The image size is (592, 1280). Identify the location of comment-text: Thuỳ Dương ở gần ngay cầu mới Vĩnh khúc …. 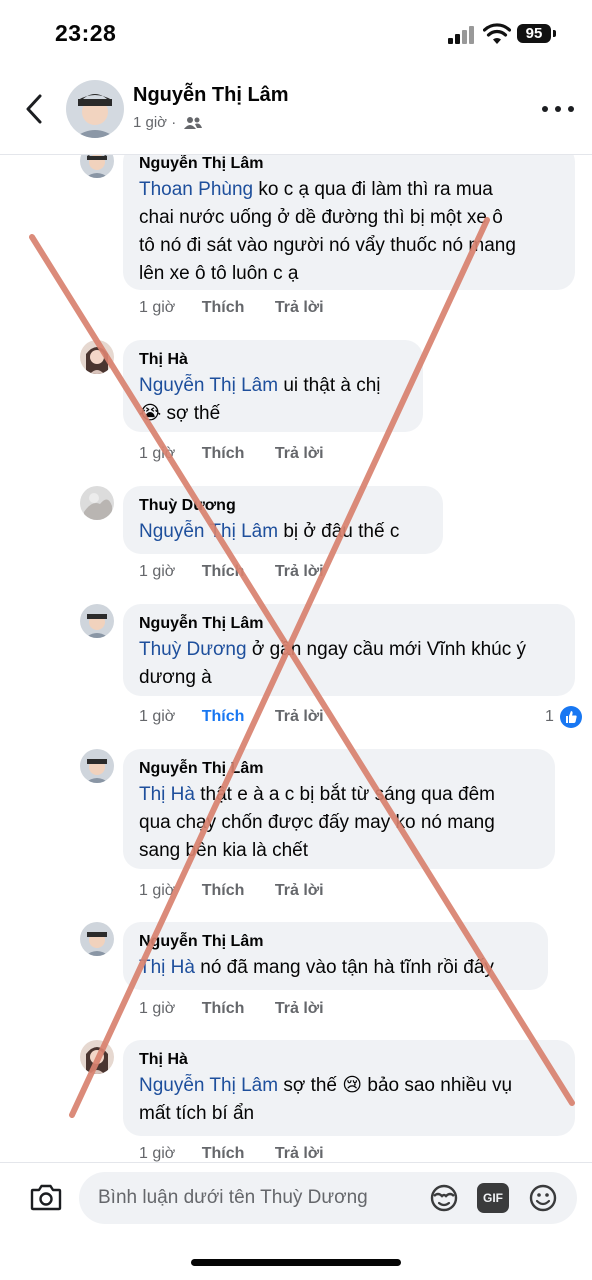
(333, 663).